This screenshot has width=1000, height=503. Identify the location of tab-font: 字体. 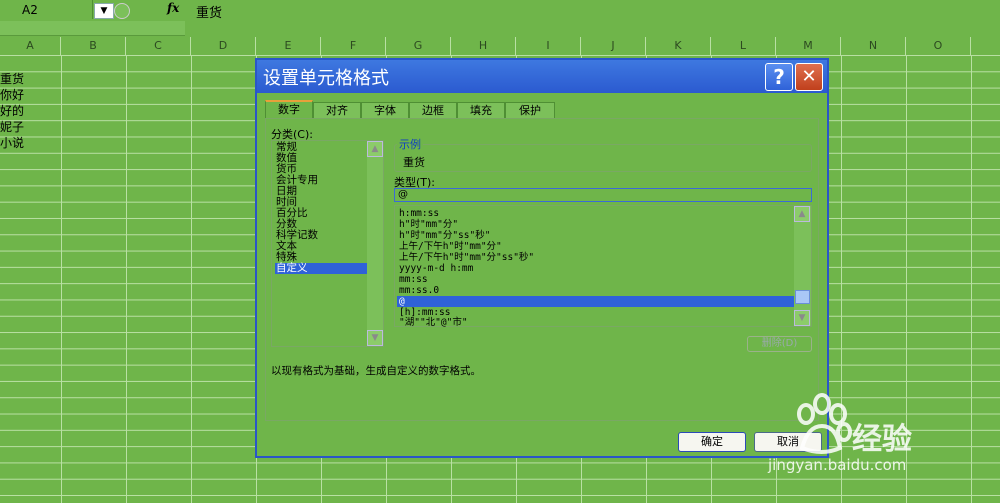
(385, 110).